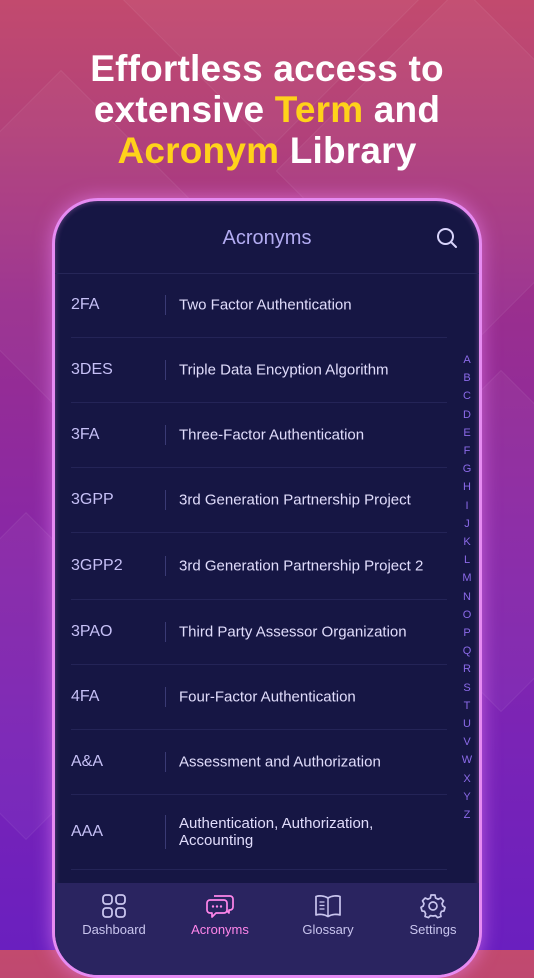  I want to click on index-letter-h: H, so click(467, 487).